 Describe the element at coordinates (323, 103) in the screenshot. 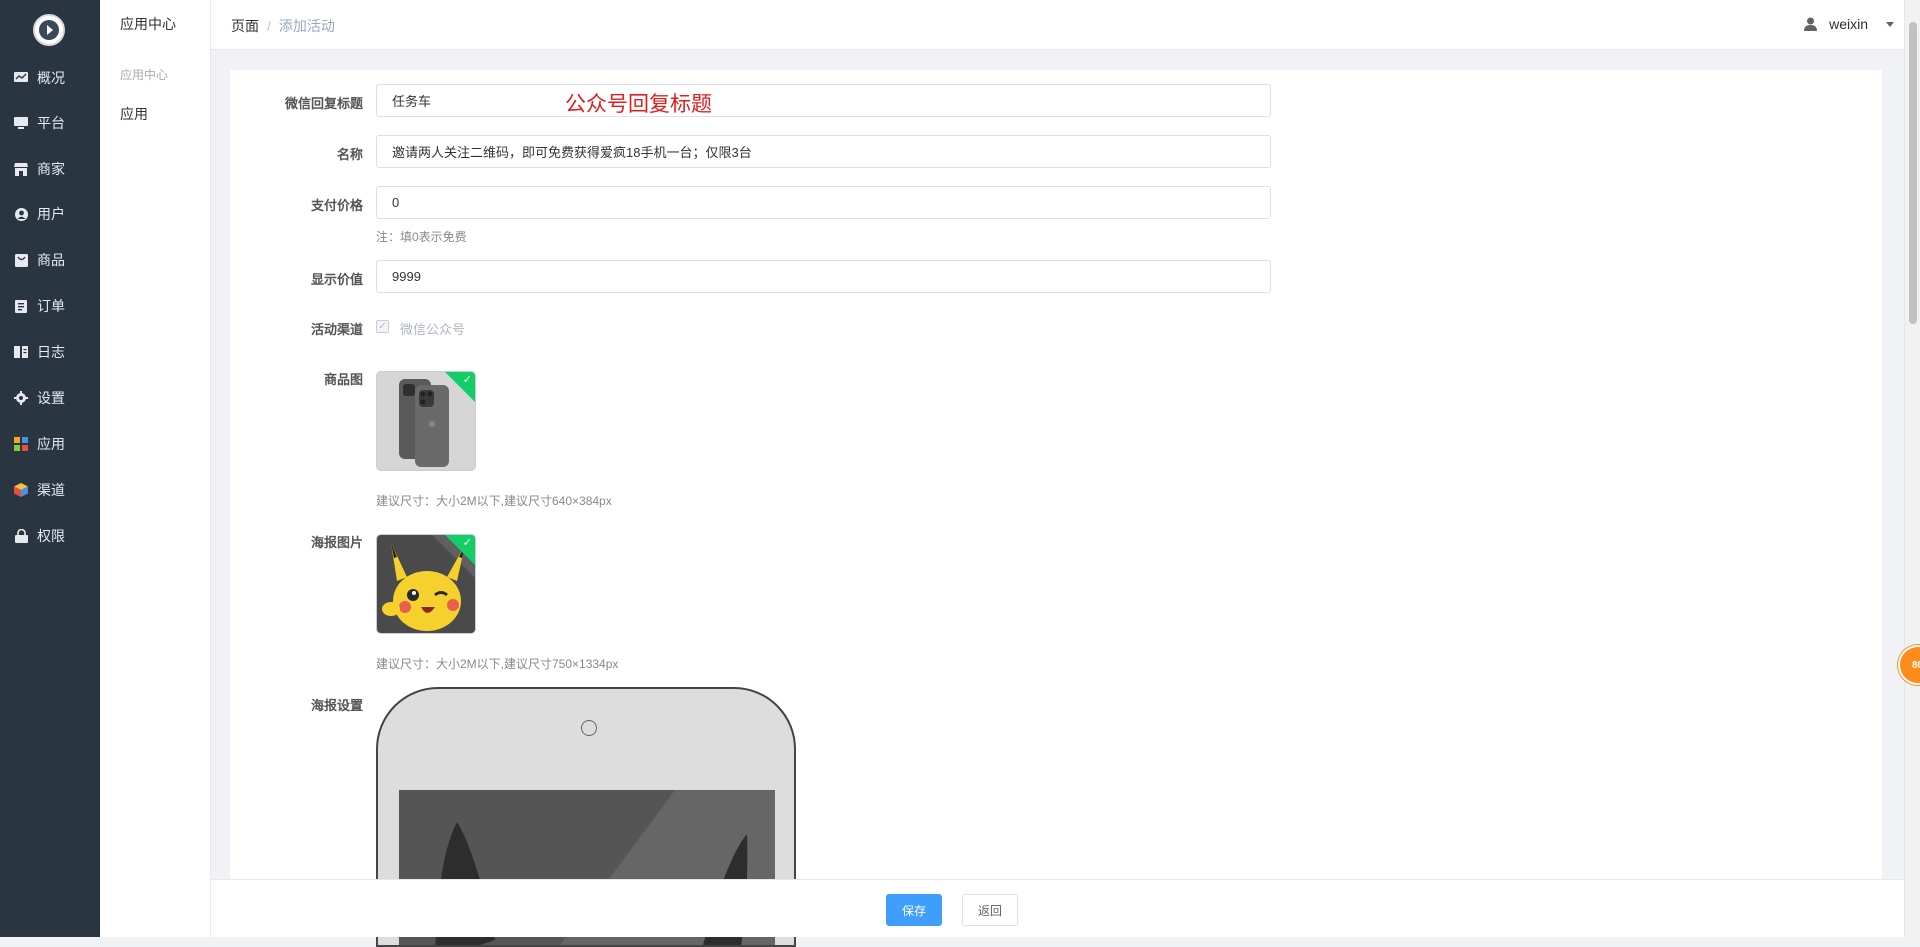

I see `reply-title-label: 微信回复标题` at that location.